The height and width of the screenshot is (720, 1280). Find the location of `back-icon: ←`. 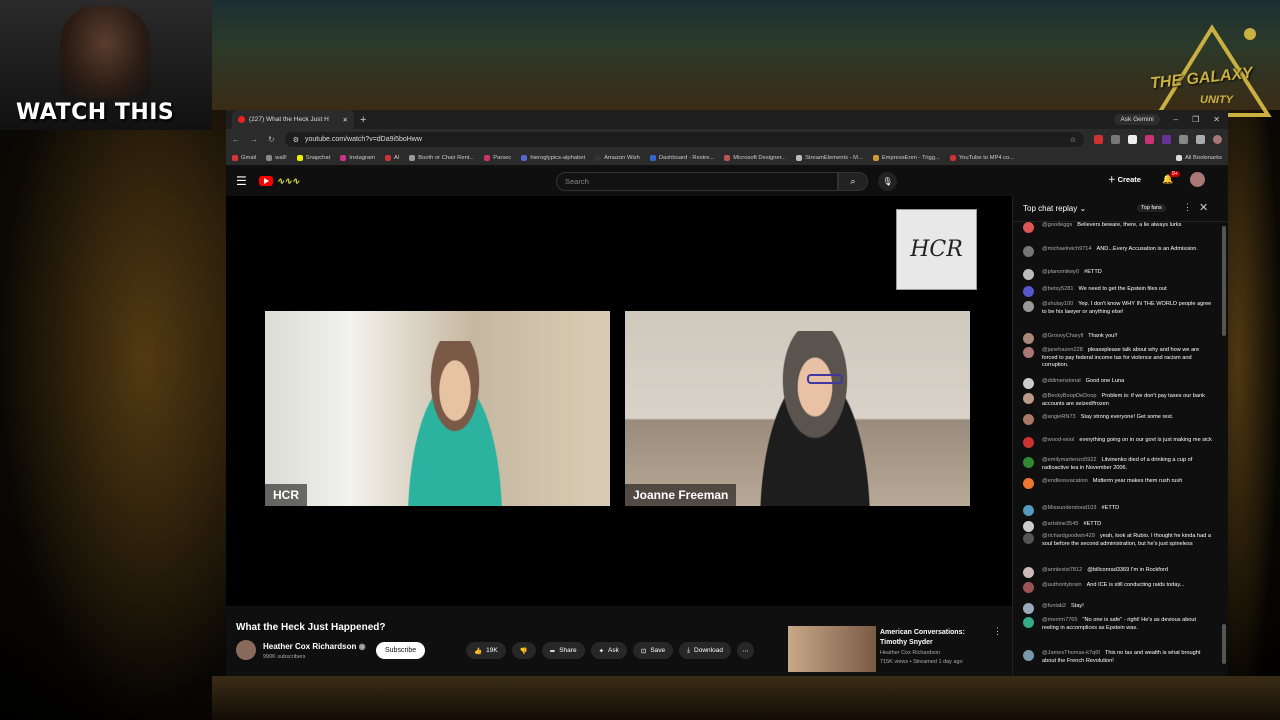

back-icon: ← is located at coordinates (236, 139).